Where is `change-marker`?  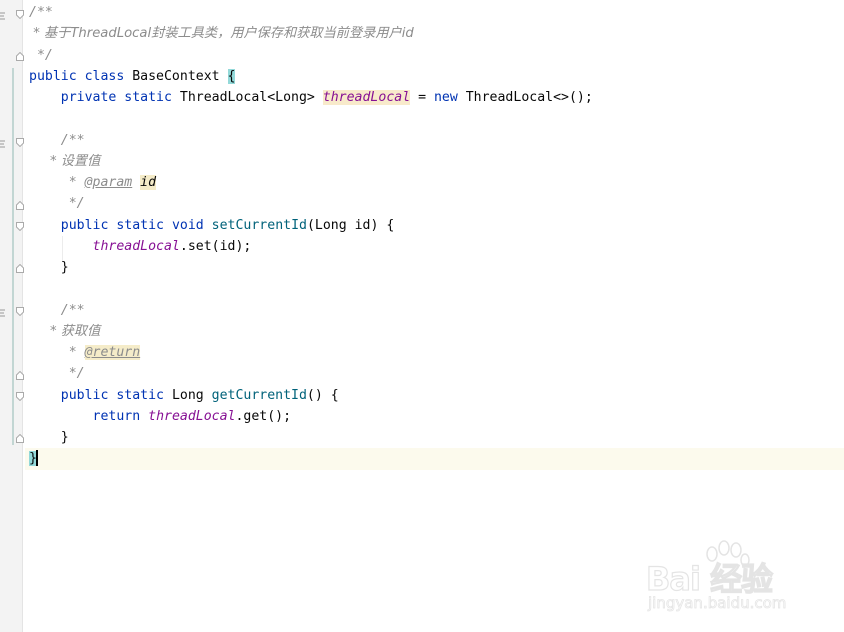
change-marker is located at coordinates (13, 256).